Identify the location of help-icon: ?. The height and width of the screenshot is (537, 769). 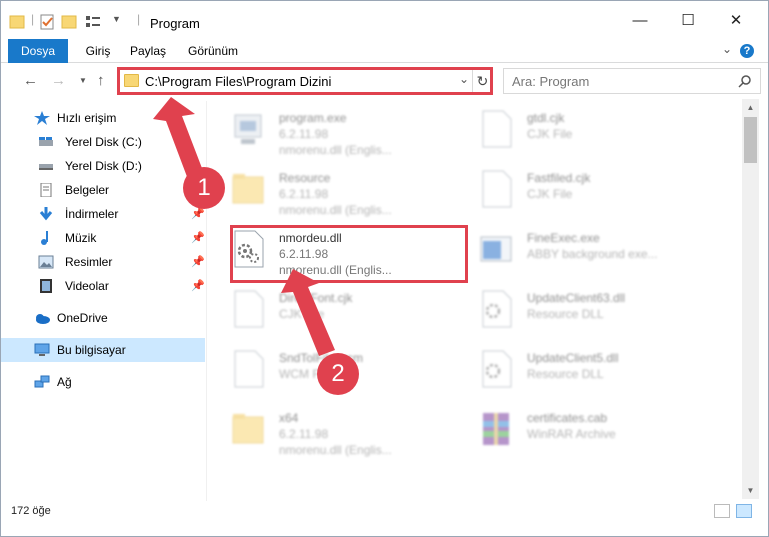
(747, 51).